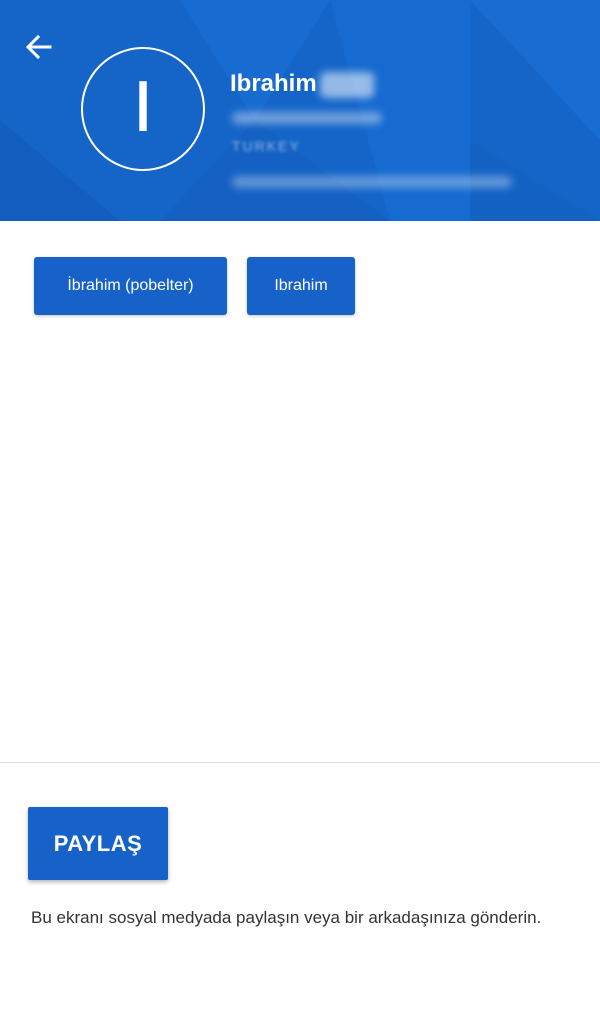  Describe the element at coordinates (266, 146) in the screenshot. I see `profile-country: TURKEY` at that location.